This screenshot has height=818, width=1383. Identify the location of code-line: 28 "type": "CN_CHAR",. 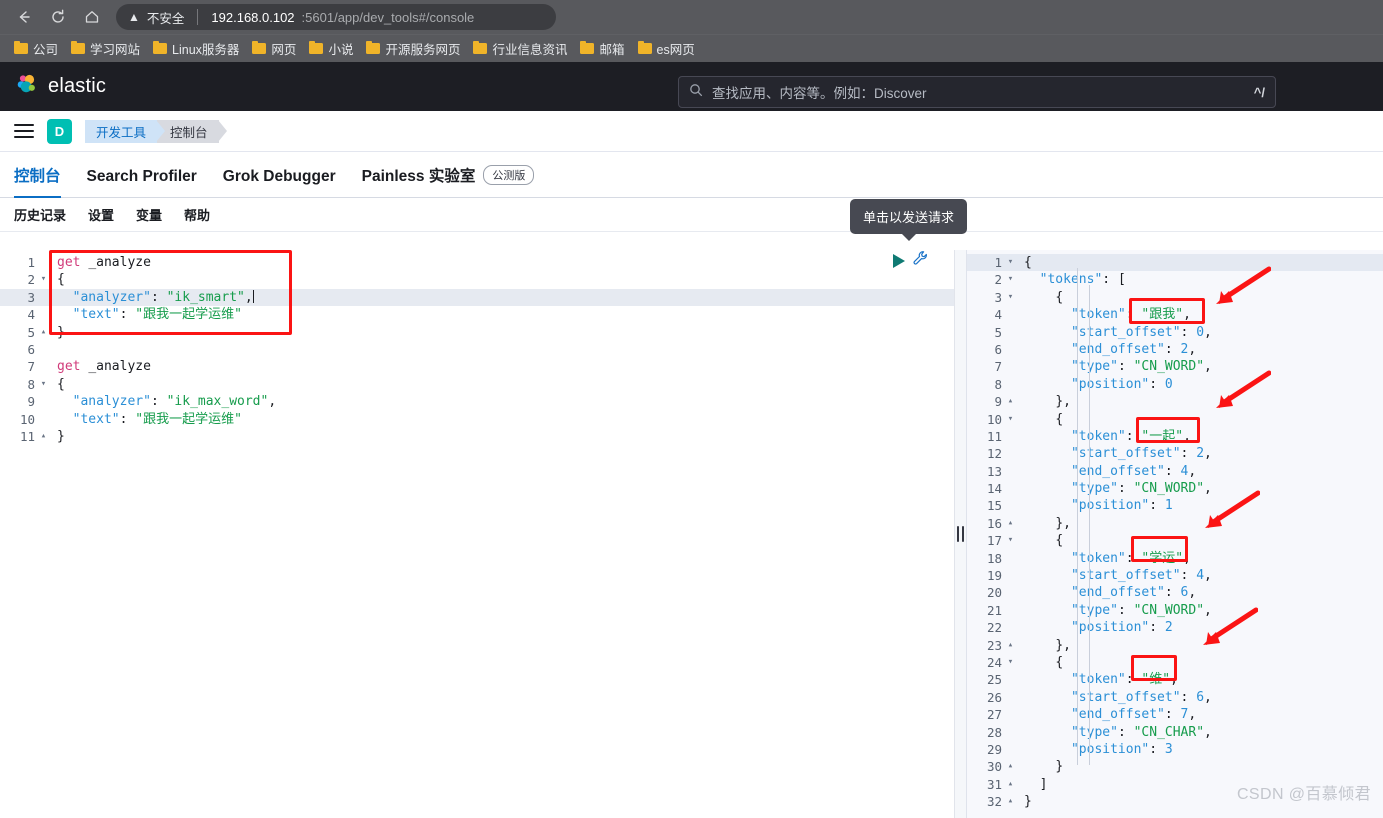
(1175, 732).